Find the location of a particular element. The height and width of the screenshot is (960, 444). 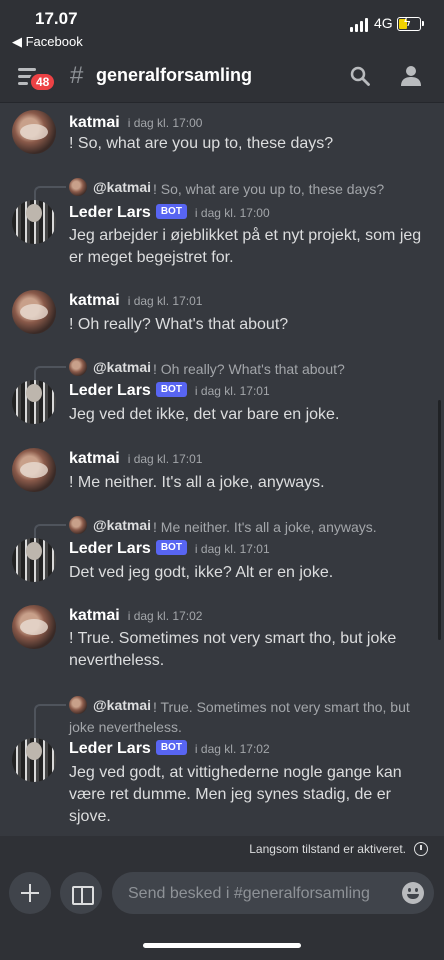

reply-text: ! So, what are you up to, these days? is located at coordinates (269, 189).